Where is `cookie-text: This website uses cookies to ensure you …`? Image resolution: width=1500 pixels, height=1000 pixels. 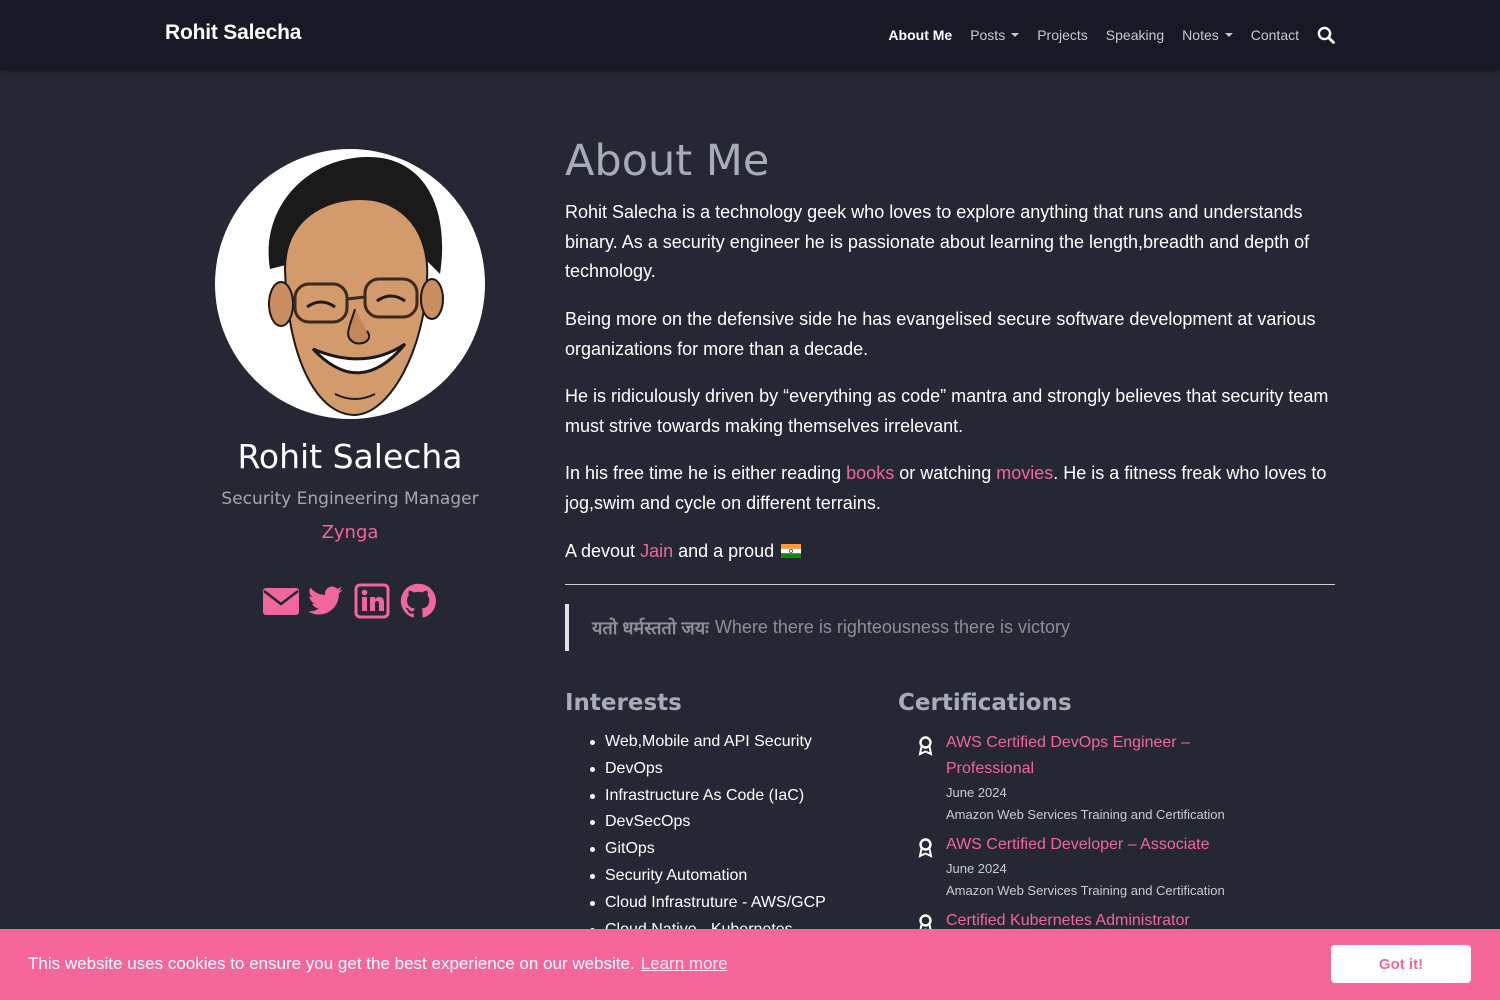
cookie-text: This website uses cookies to ensure you … is located at coordinates (331, 963).